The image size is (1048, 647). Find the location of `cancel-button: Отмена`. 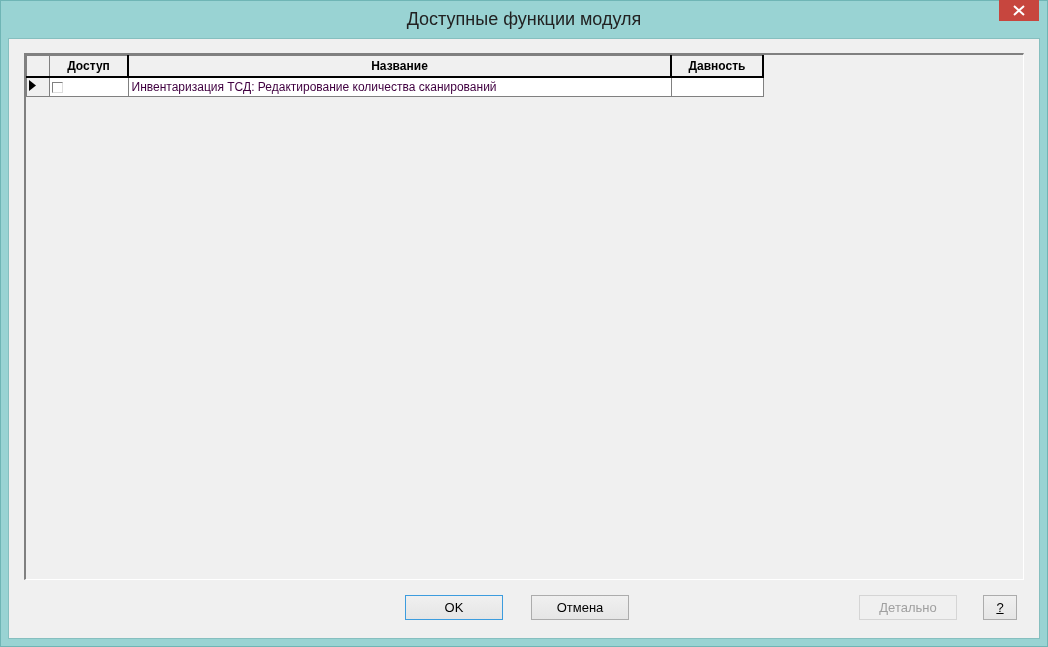

cancel-button: Отмена is located at coordinates (580, 607).